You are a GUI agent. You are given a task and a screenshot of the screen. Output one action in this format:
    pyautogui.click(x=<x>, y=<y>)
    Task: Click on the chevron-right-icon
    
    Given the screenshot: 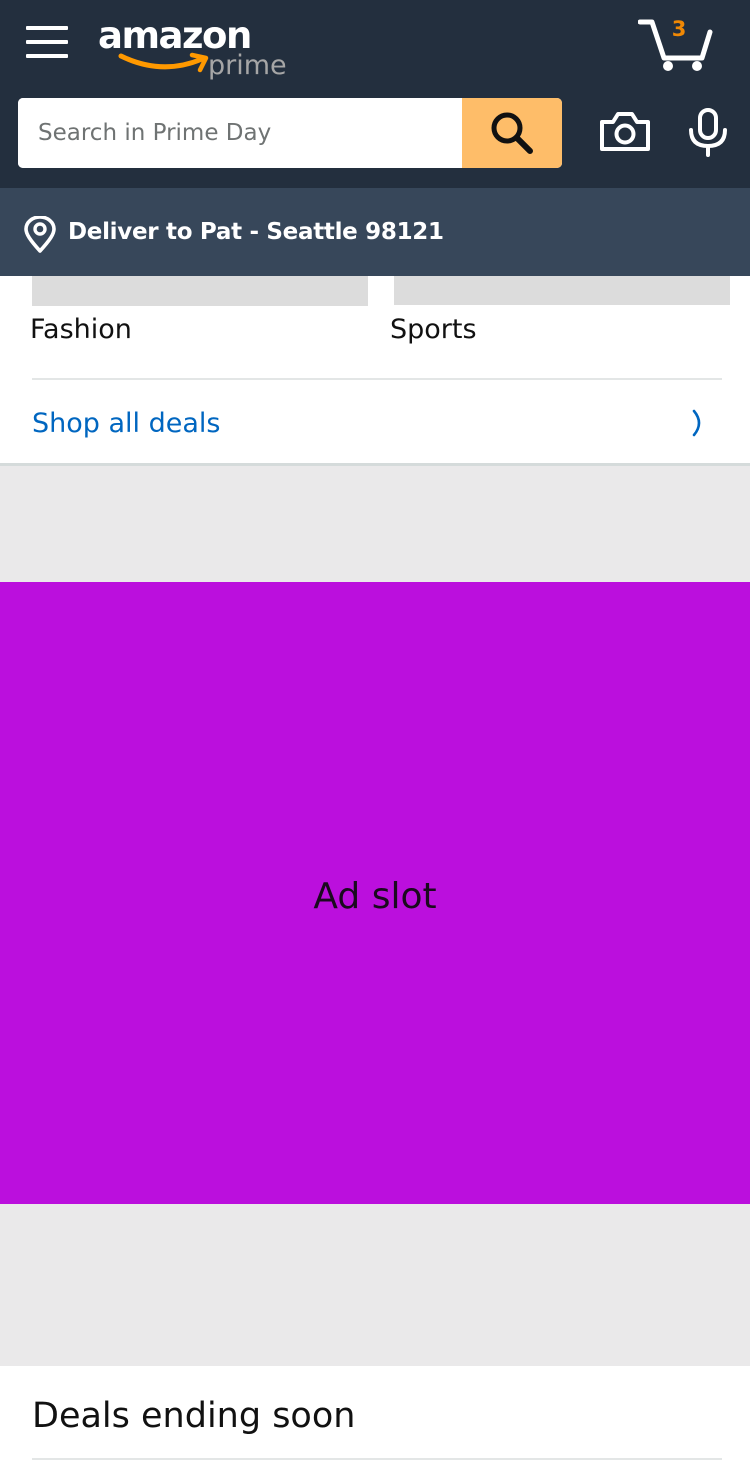 What is the action you would take?
    pyautogui.click(x=698, y=423)
    